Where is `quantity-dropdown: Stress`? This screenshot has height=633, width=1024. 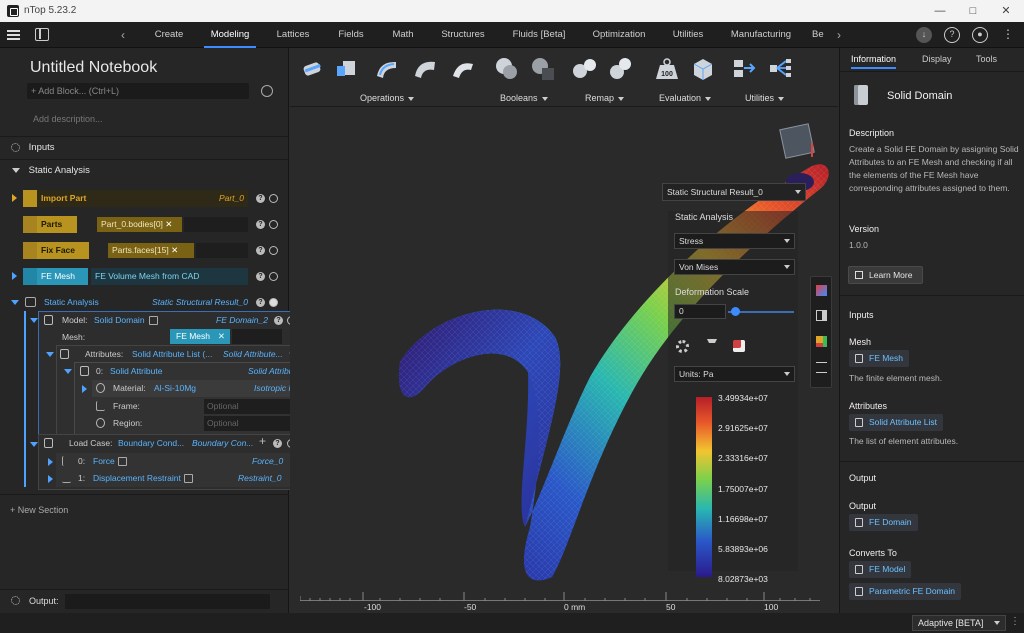
quantity-dropdown: Stress is located at coordinates (734, 241).